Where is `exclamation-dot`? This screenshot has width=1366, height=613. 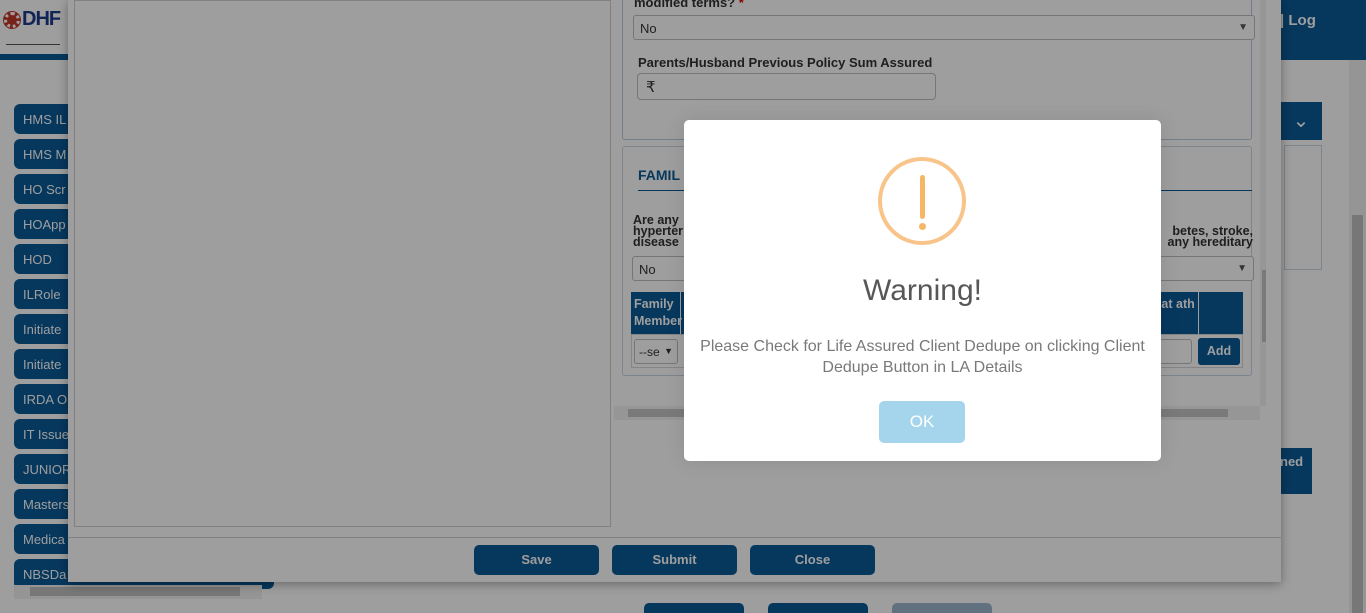 exclamation-dot is located at coordinates (922, 226).